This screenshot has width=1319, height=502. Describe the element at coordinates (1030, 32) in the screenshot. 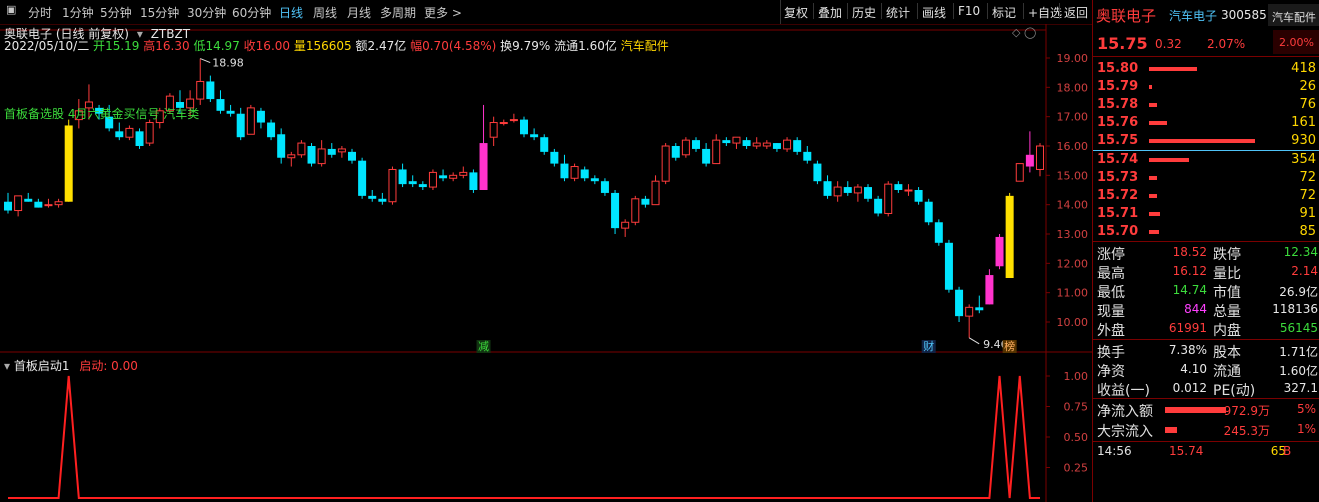

I see `circle-icon: ◯` at that location.